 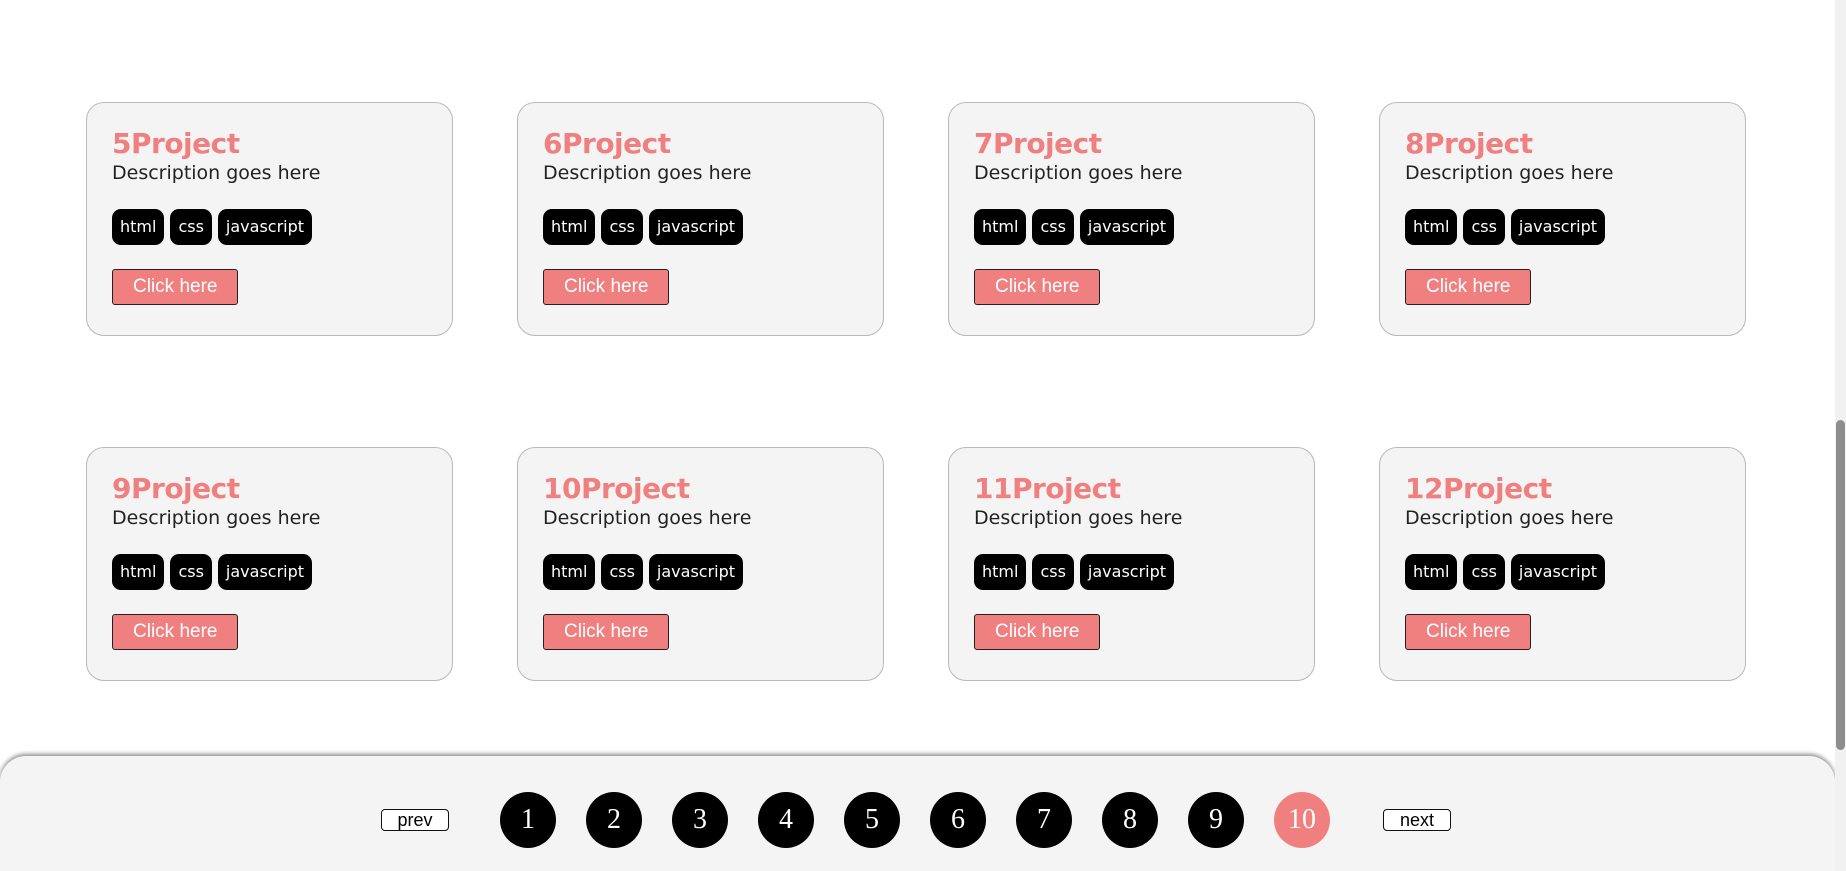 I want to click on vertical-scrollbar, so click(x=1840, y=435).